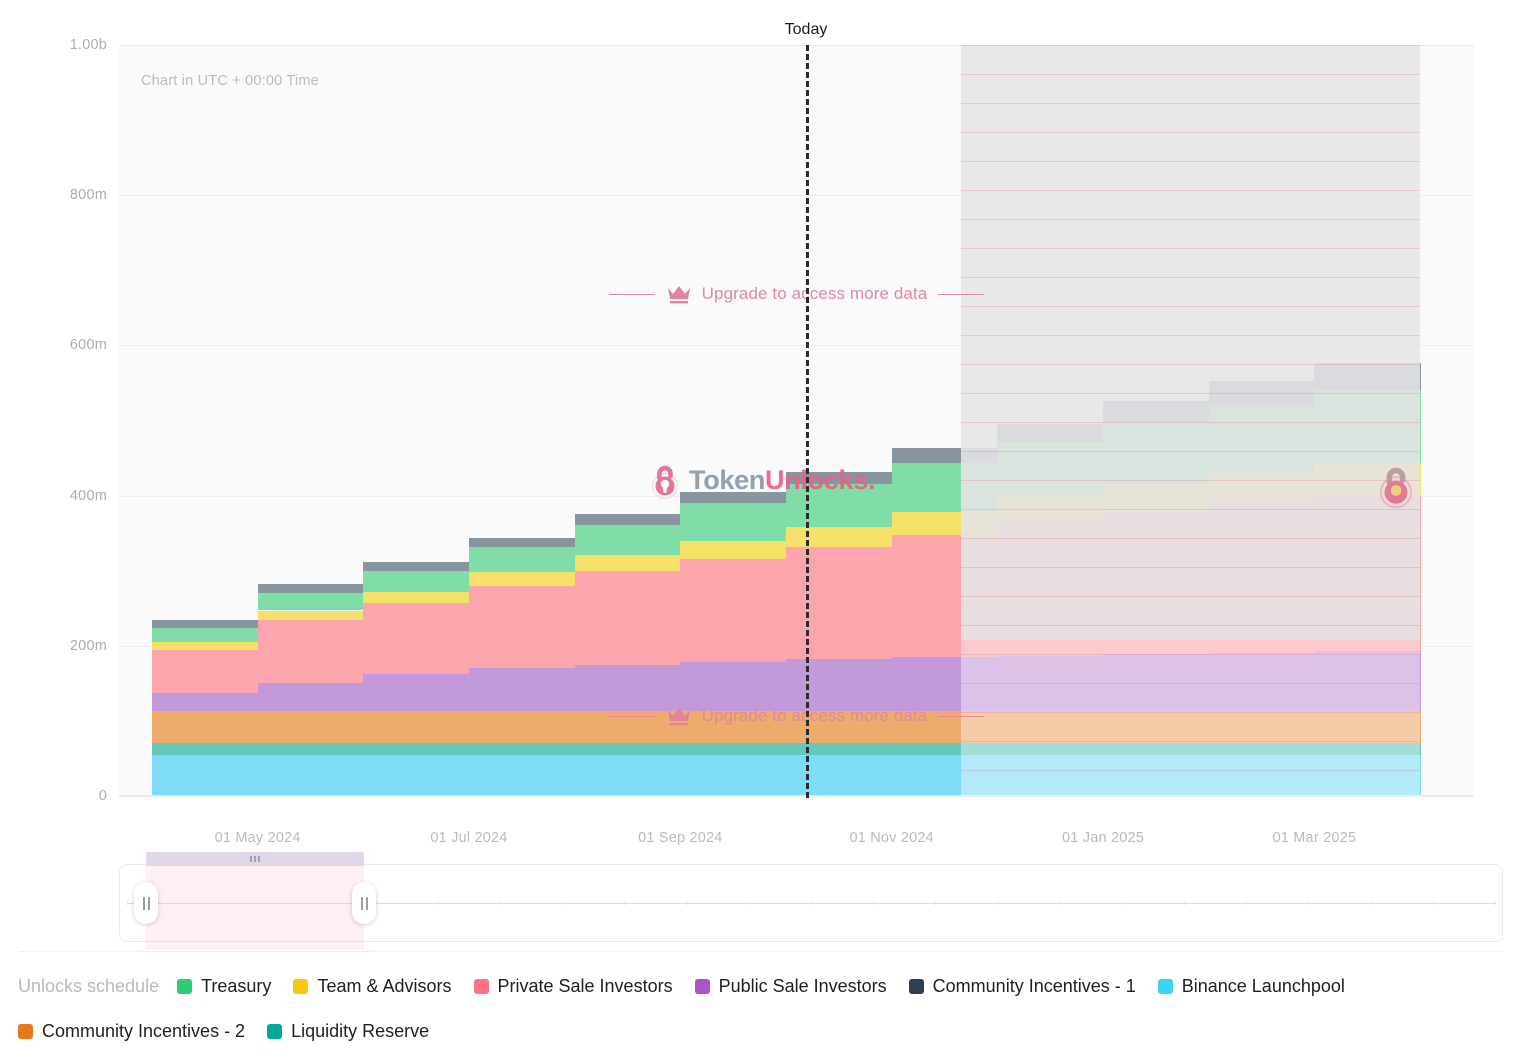  Describe the element at coordinates (372, 986) in the screenshot. I see `legend-item: Team & Advisors` at that location.